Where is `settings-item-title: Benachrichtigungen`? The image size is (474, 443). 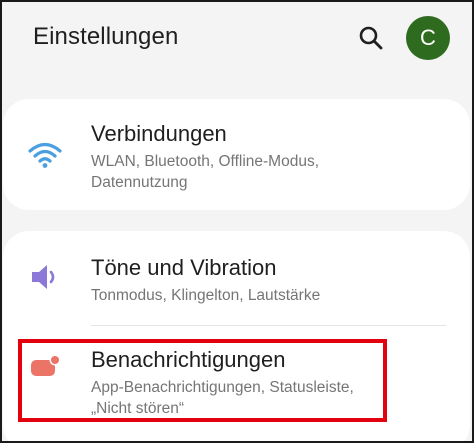
settings-item-title: Benachrichtigungen is located at coordinates (188, 359).